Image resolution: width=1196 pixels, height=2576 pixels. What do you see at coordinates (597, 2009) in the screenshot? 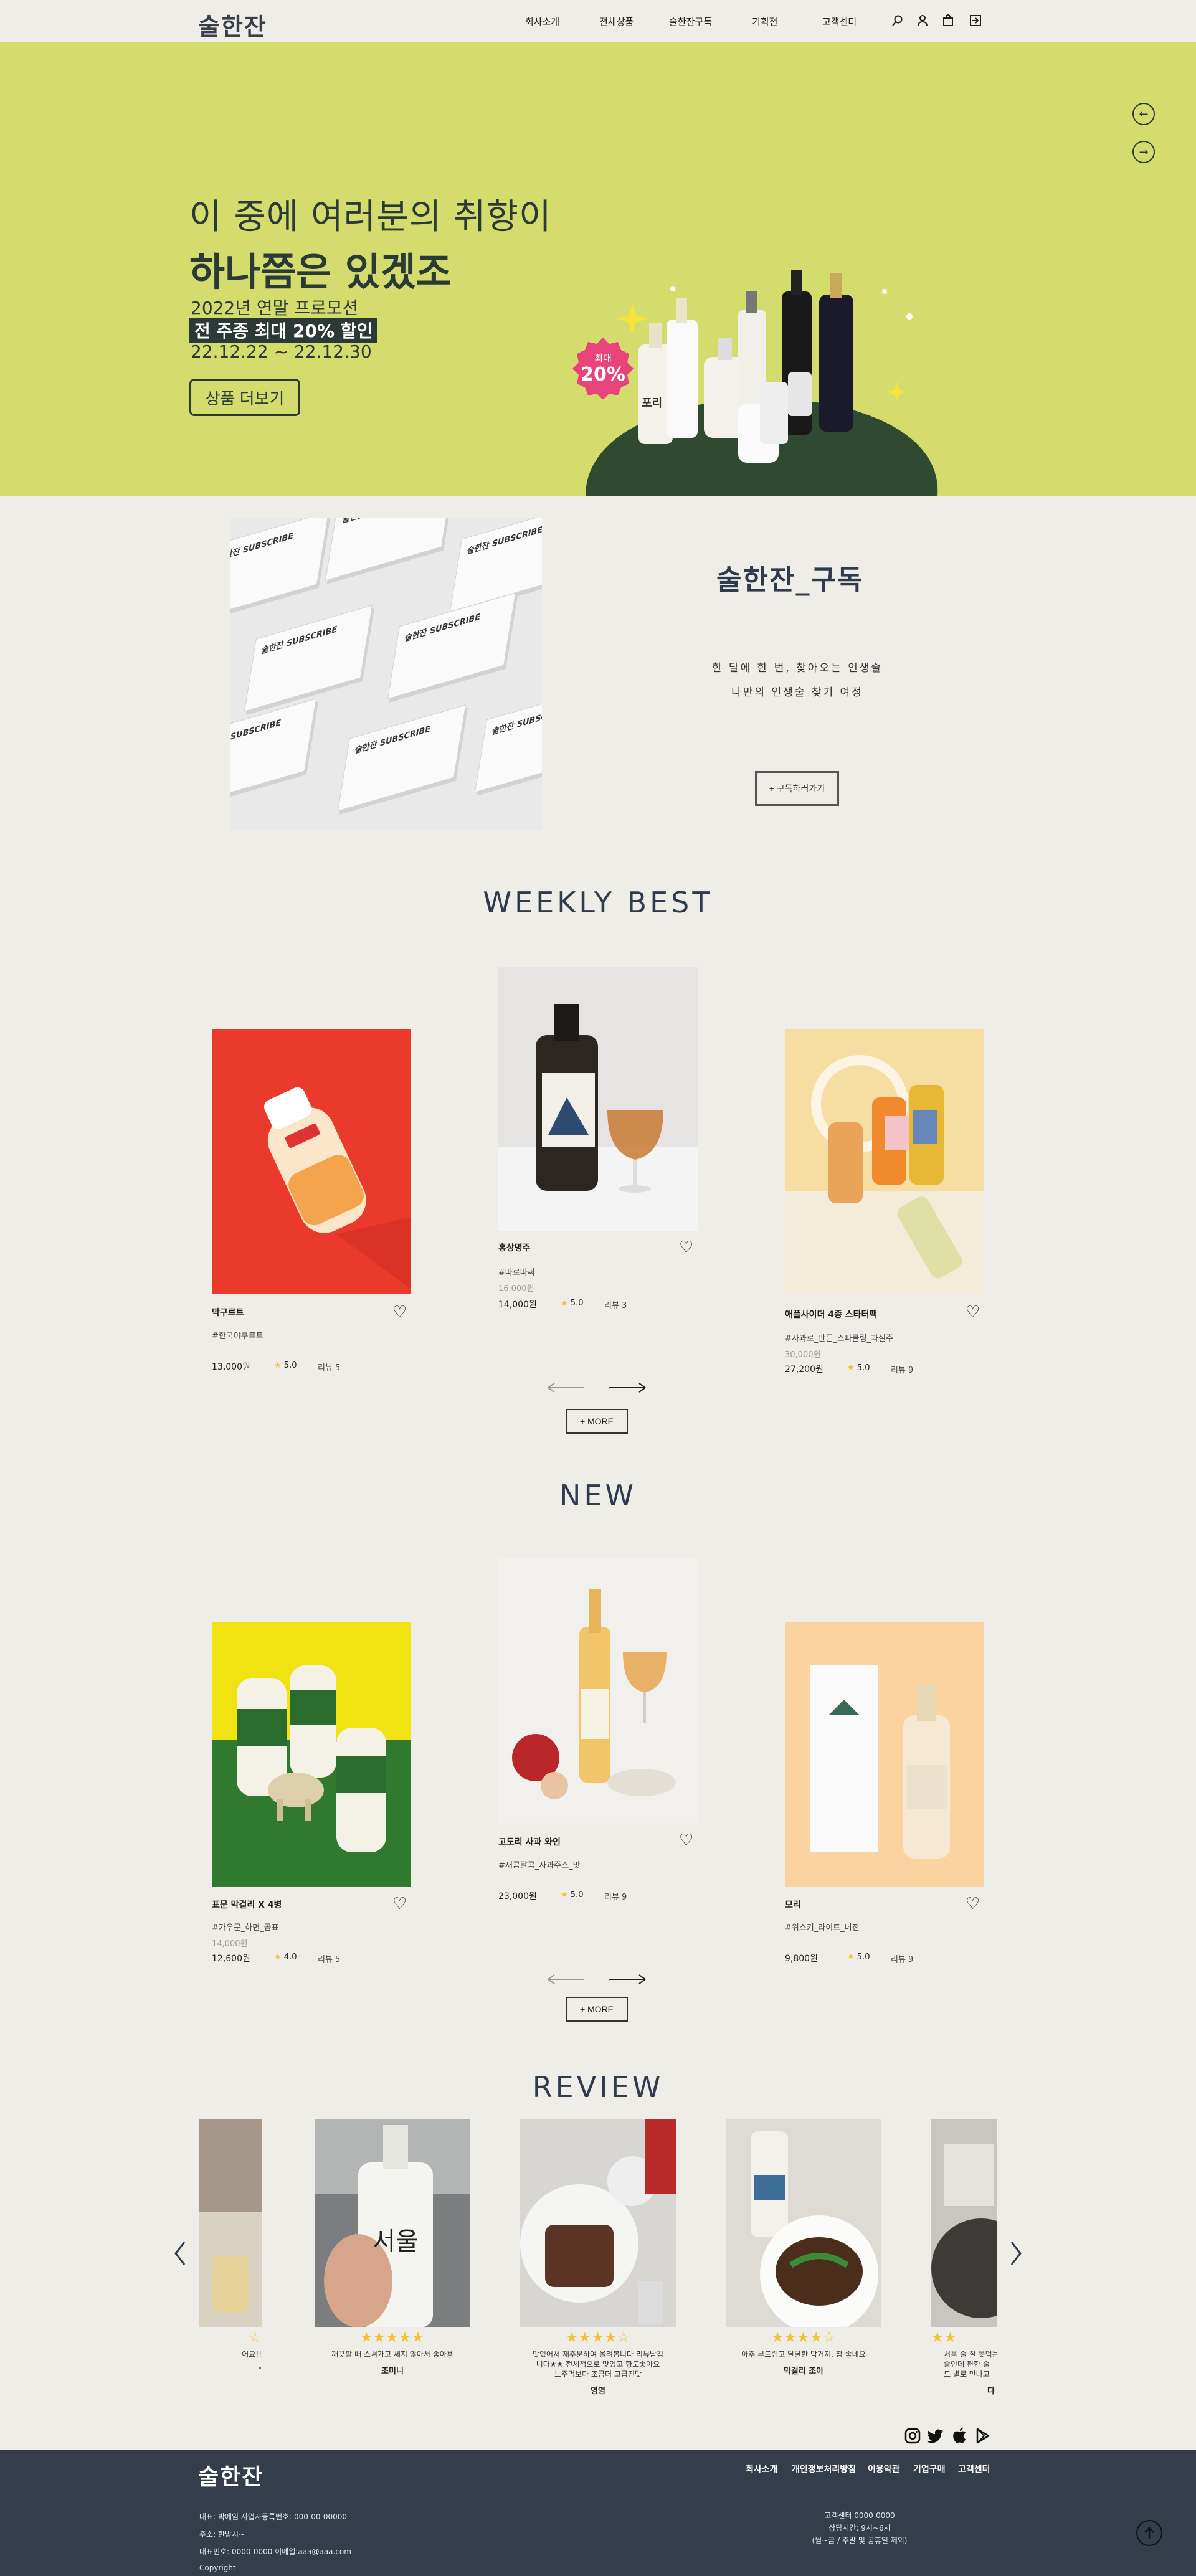
I see `new-more-button: + MORE` at bounding box center [597, 2009].